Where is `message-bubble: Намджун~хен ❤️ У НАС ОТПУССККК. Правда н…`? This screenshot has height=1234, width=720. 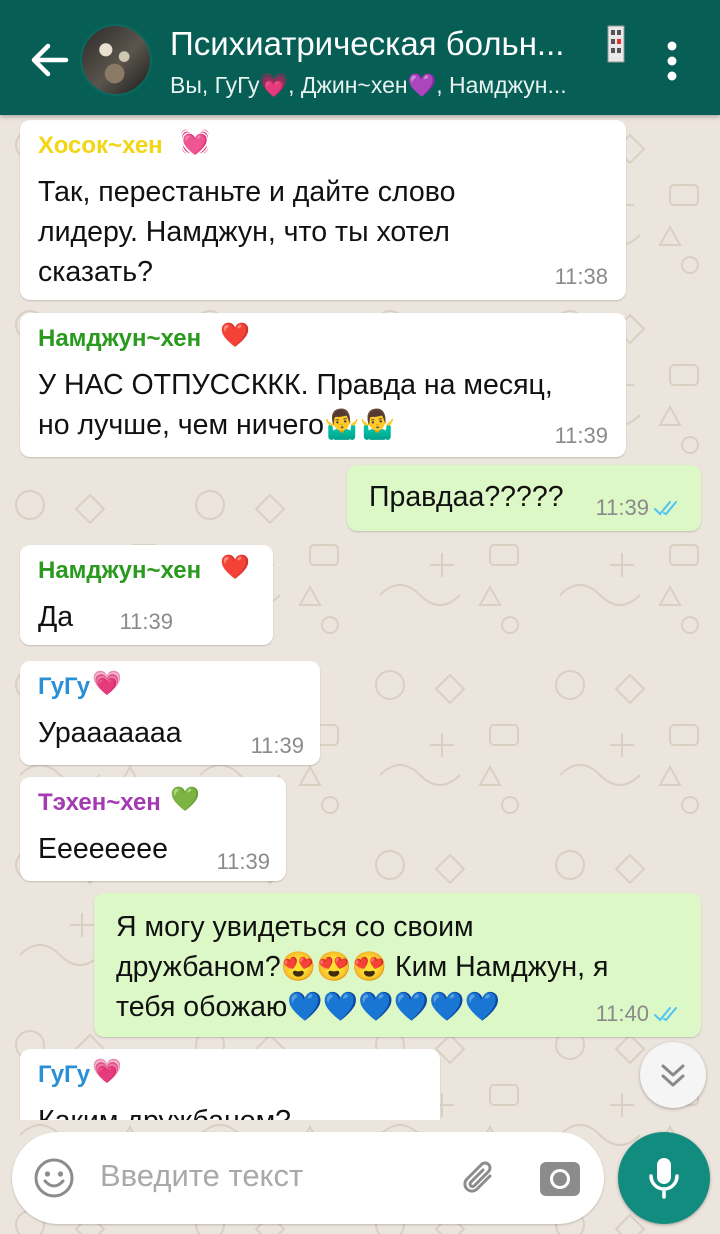
message-bubble: Намджун~хен ❤️ У НАС ОТПУССККК. Правда н… is located at coordinates (323, 385).